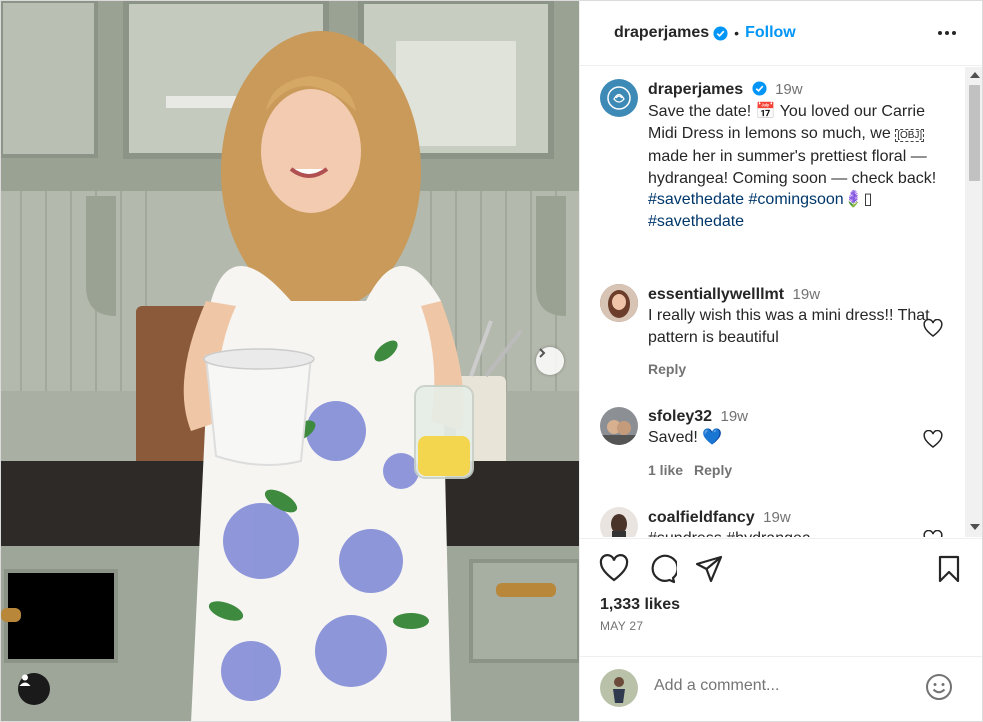 Image resolution: width=983 pixels, height=722 pixels. I want to click on follow-button: Follow, so click(770, 33).